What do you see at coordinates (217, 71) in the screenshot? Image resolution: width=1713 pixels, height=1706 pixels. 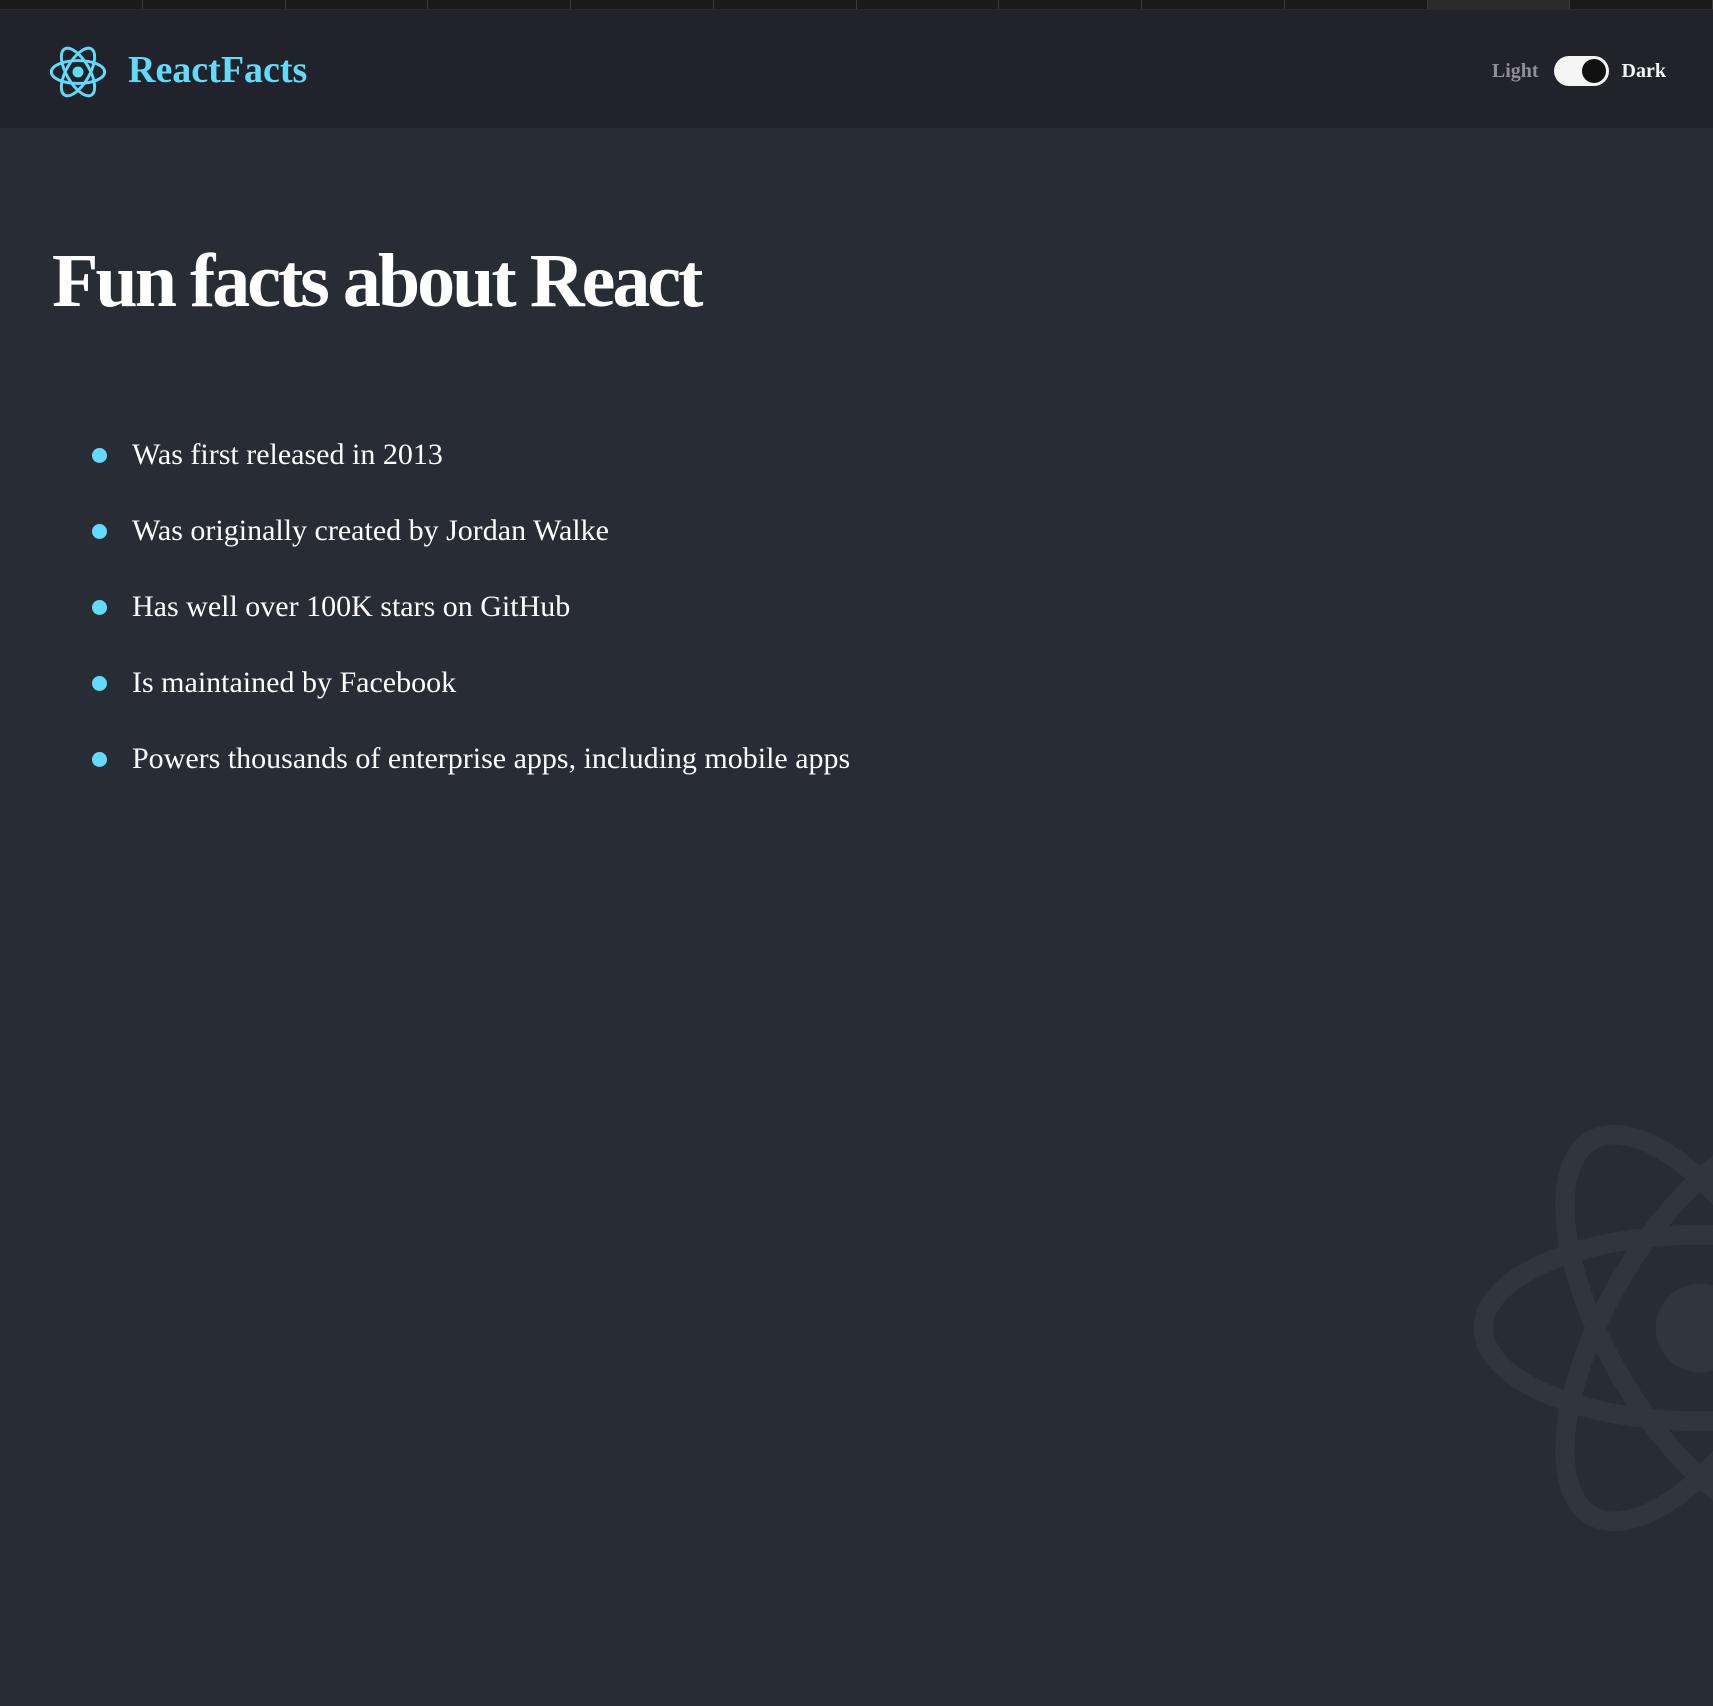 I see `brand-name: ReactFacts` at bounding box center [217, 71].